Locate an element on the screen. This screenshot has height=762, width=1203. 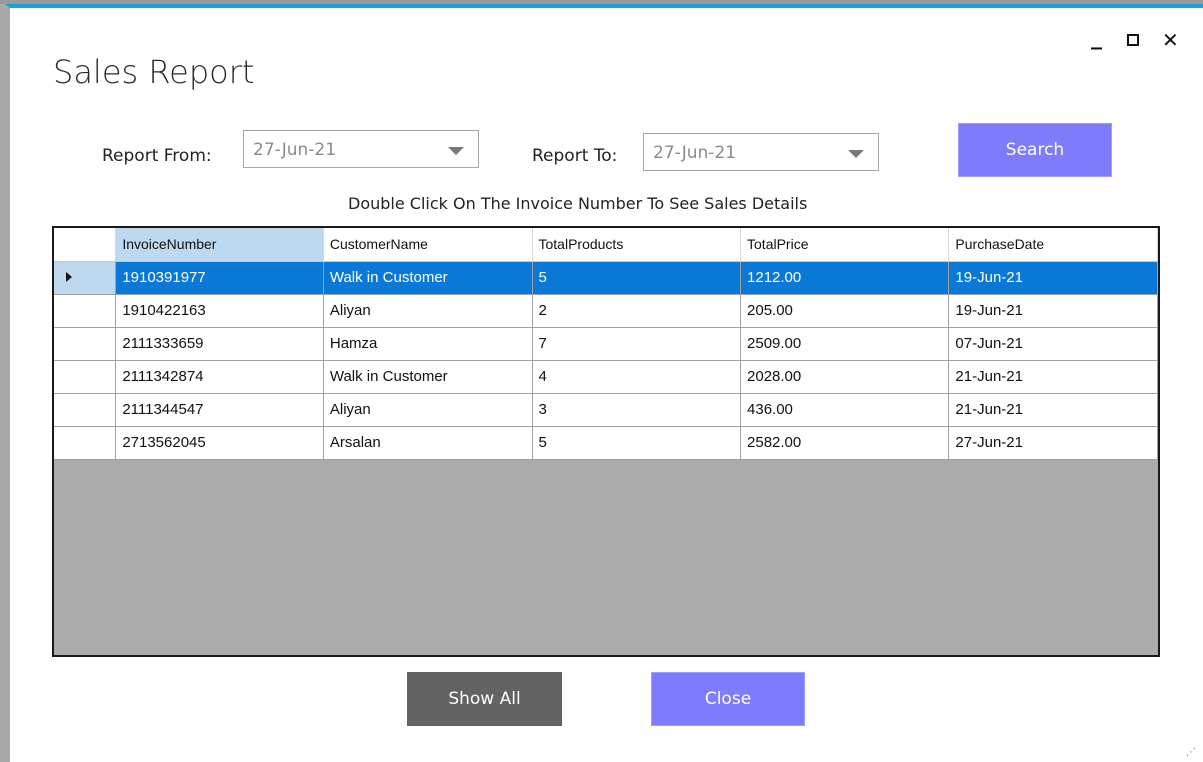
show-all-button: Show All is located at coordinates (484, 699).